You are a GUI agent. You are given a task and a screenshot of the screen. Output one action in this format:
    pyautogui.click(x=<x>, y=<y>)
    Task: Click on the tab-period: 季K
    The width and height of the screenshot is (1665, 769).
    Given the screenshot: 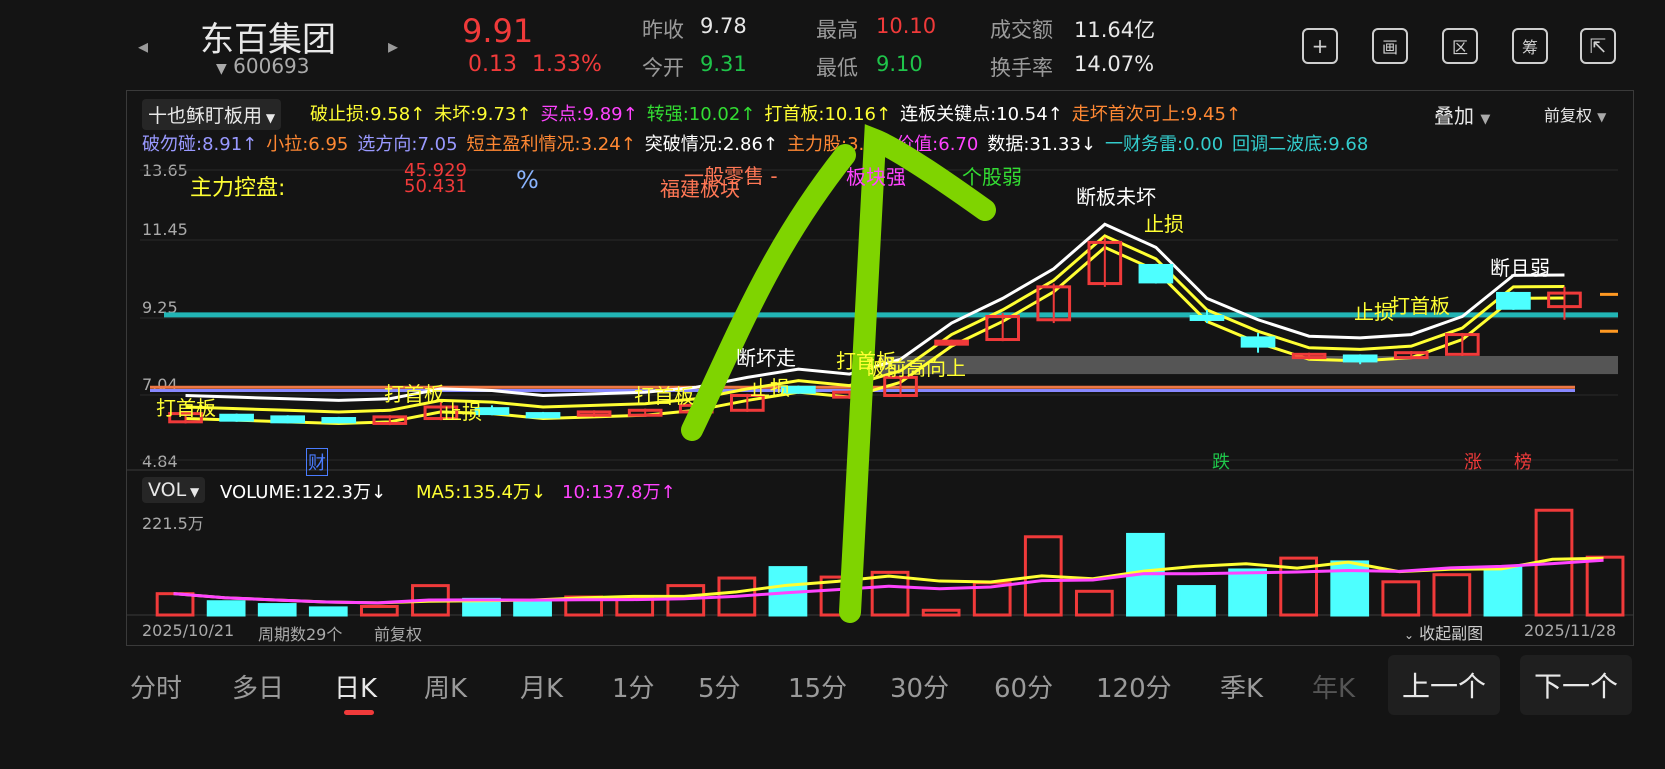 What is the action you would take?
    pyautogui.click(x=1241, y=686)
    